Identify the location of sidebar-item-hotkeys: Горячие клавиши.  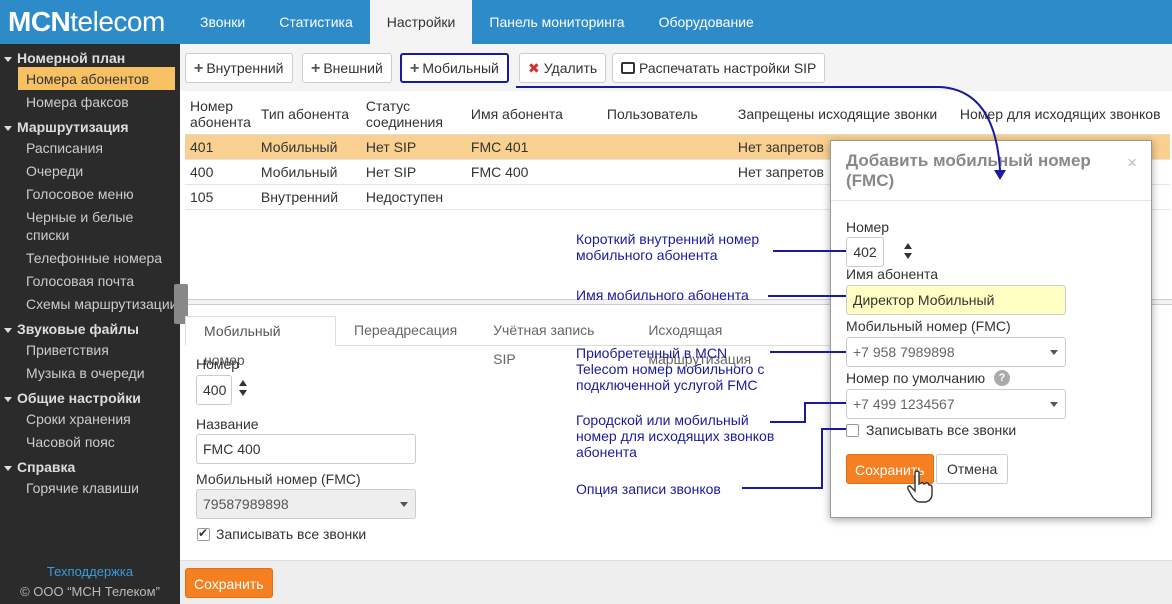
(90, 487).